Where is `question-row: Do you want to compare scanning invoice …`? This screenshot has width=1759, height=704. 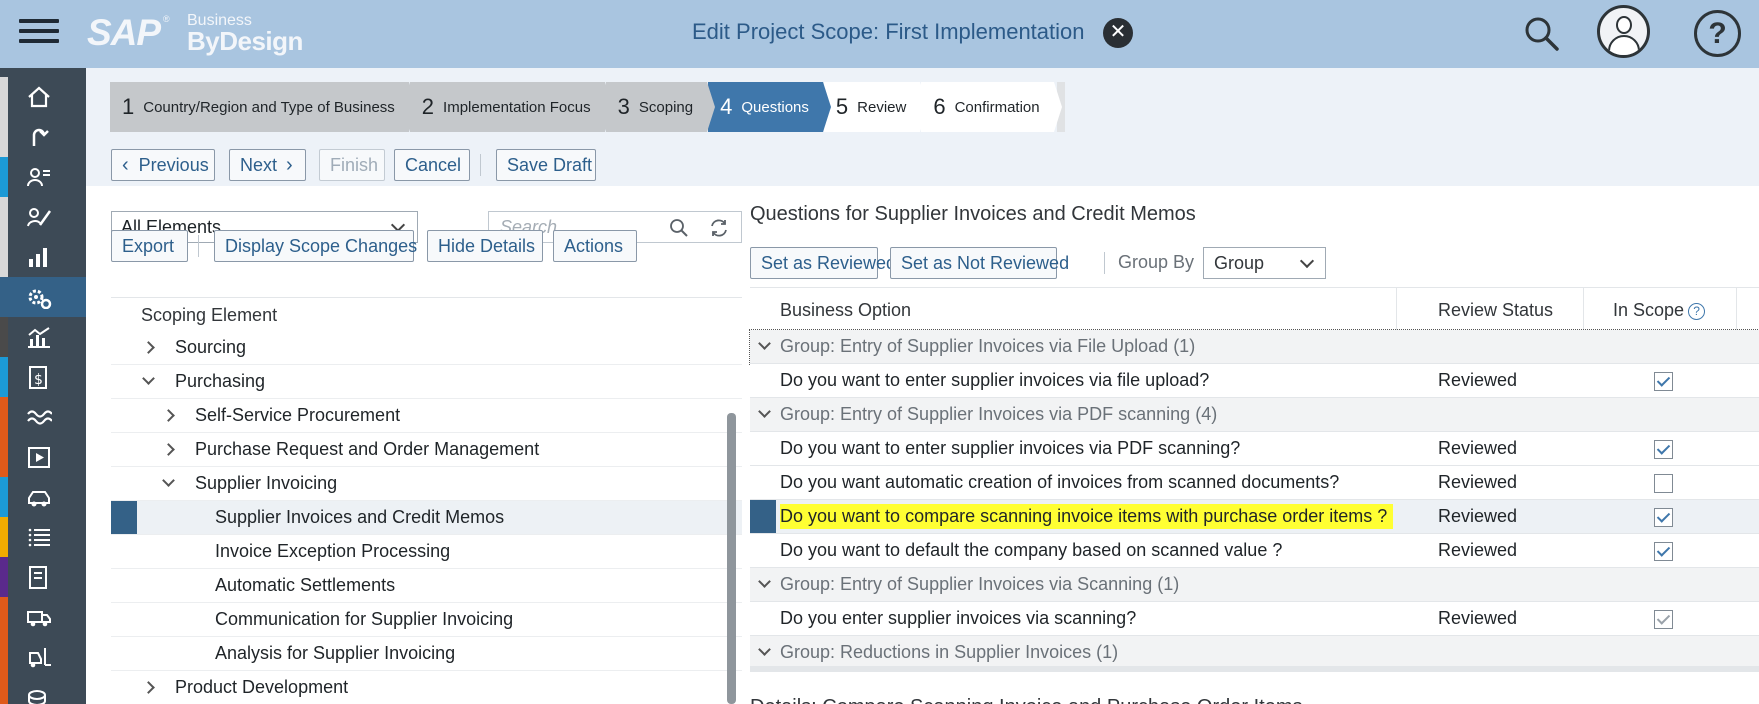 question-row: Do you want to compare scanning invoice … is located at coordinates (1254, 517).